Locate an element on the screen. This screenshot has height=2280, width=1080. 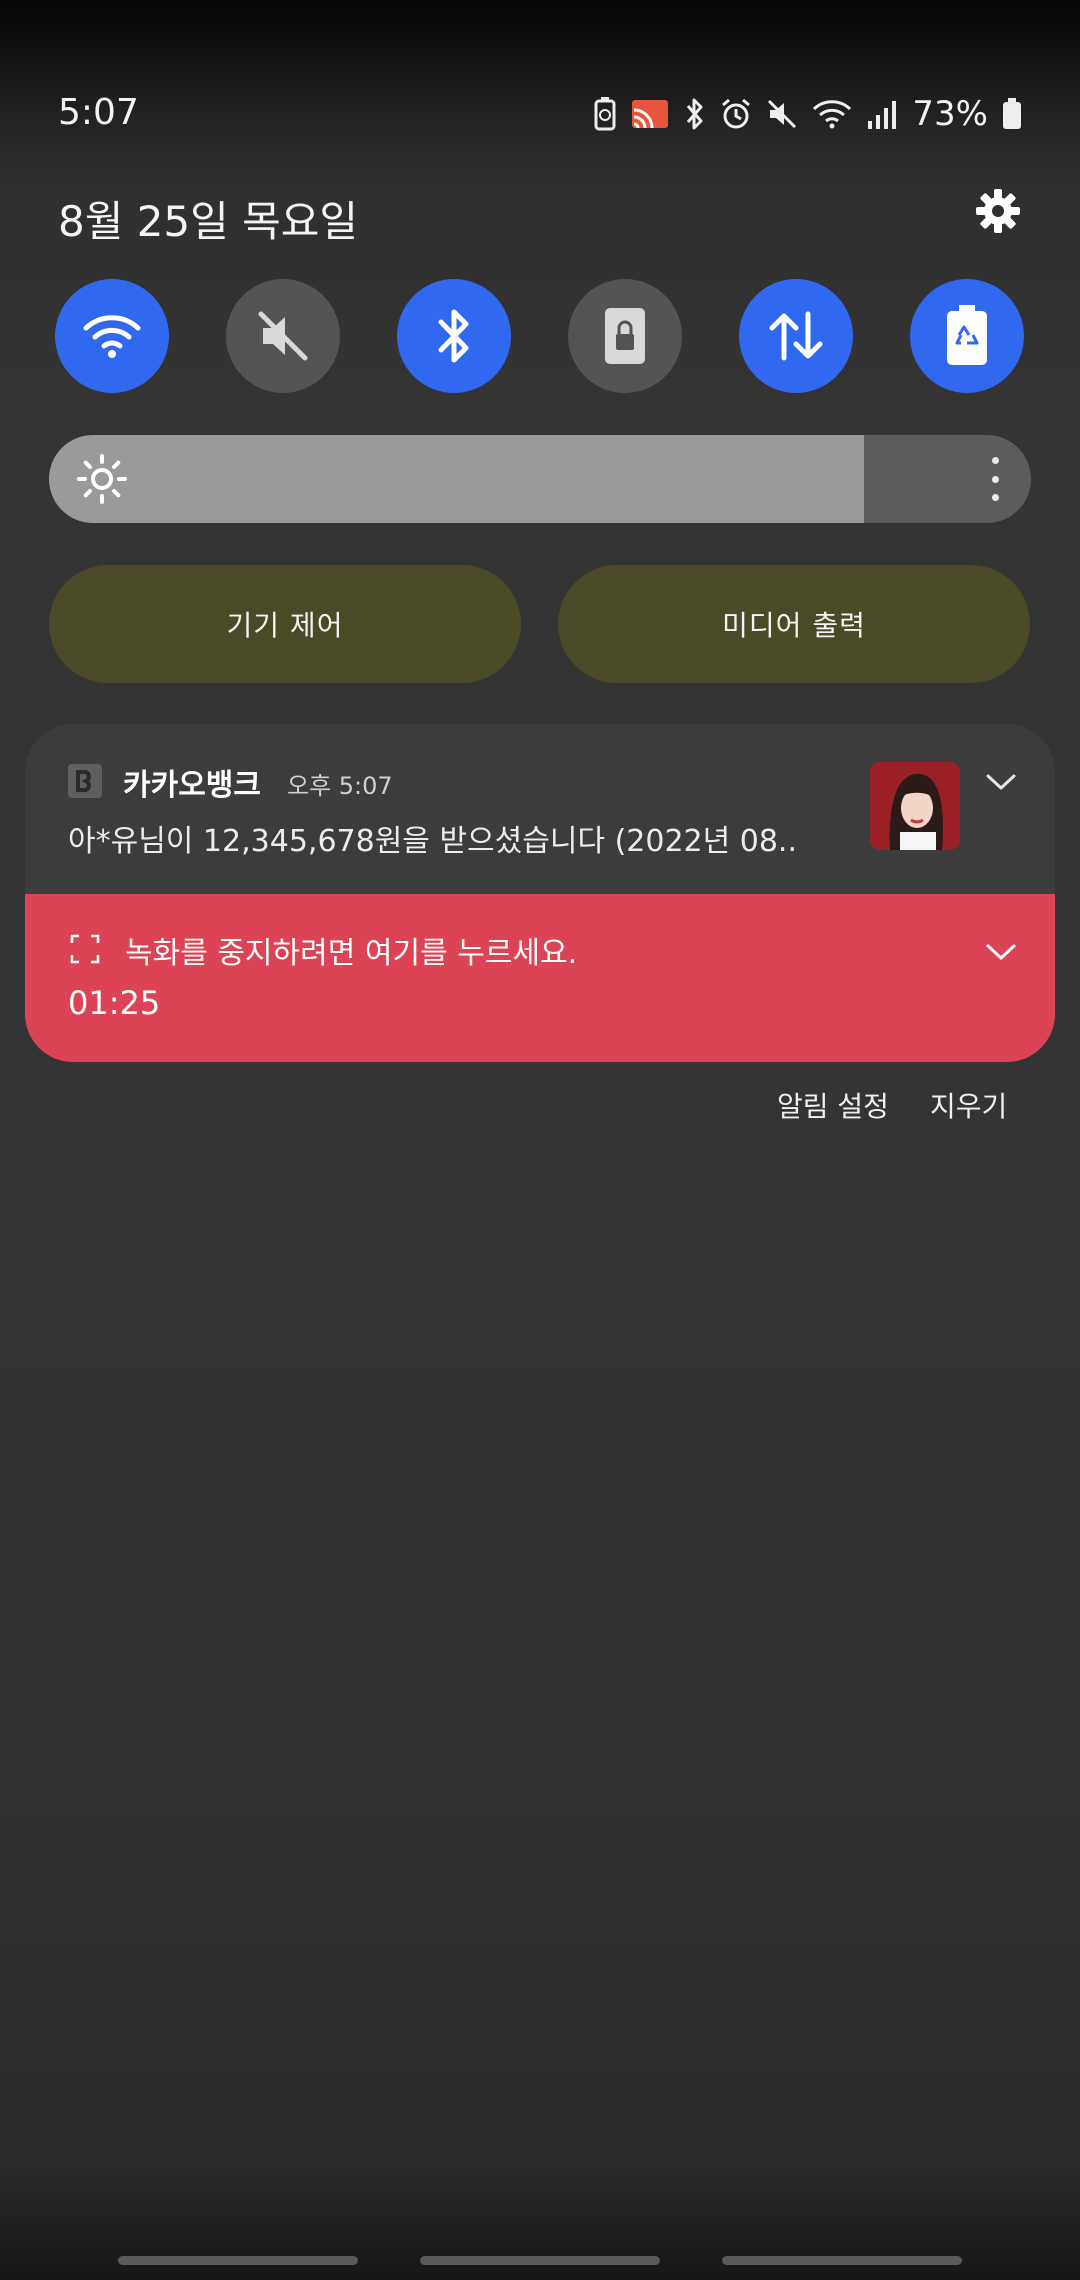
signal-icon is located at coordinates (882, 114).